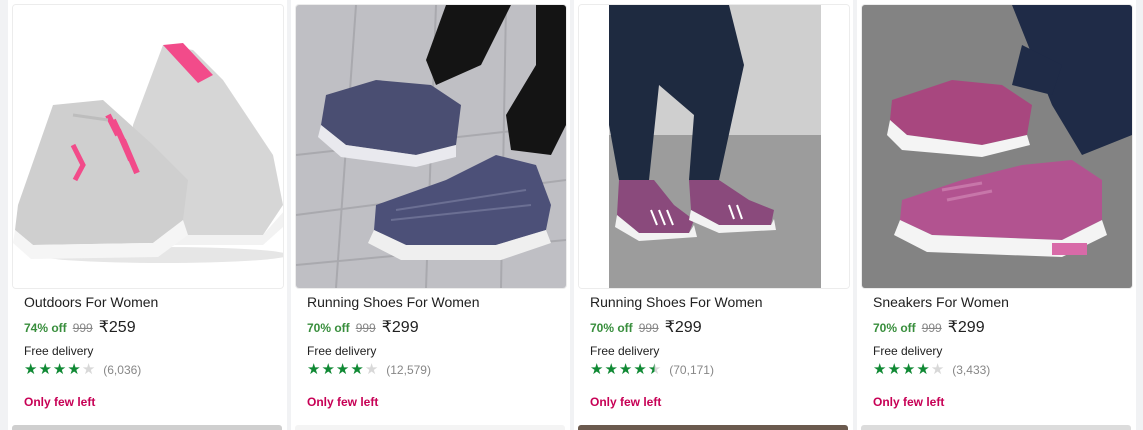 This screenshot has height=430, width=1143. I want to click on sale-price: ₹259, so click(117, 327).